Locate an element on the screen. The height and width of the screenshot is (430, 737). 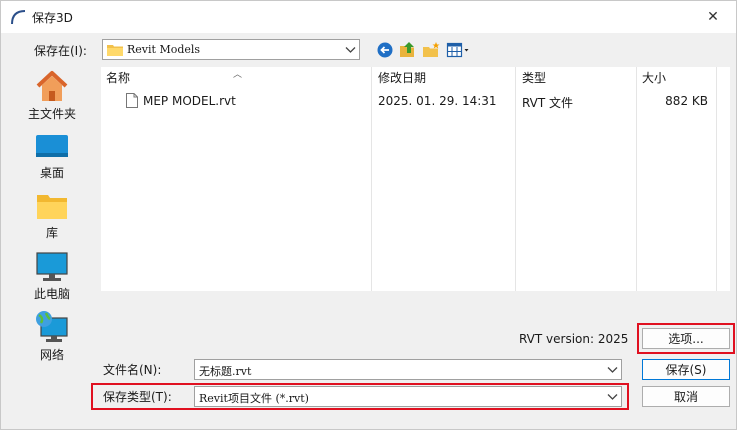
place-library: 库 is located at coordinates (52, 216).